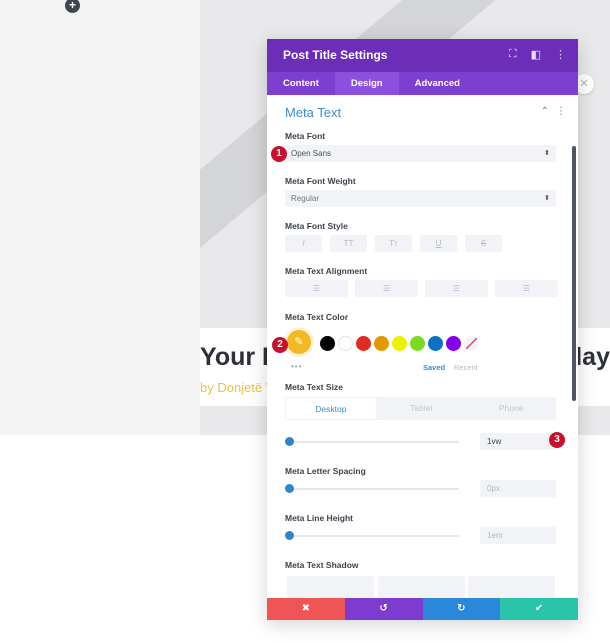  I want to click on uppercase-button: TT, so click(348, 243).